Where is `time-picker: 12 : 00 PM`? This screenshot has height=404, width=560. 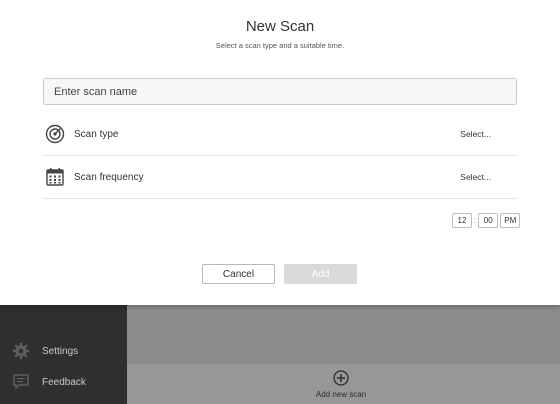
time-picker: 12 : 00 PM is located at coordinates (486, 220).